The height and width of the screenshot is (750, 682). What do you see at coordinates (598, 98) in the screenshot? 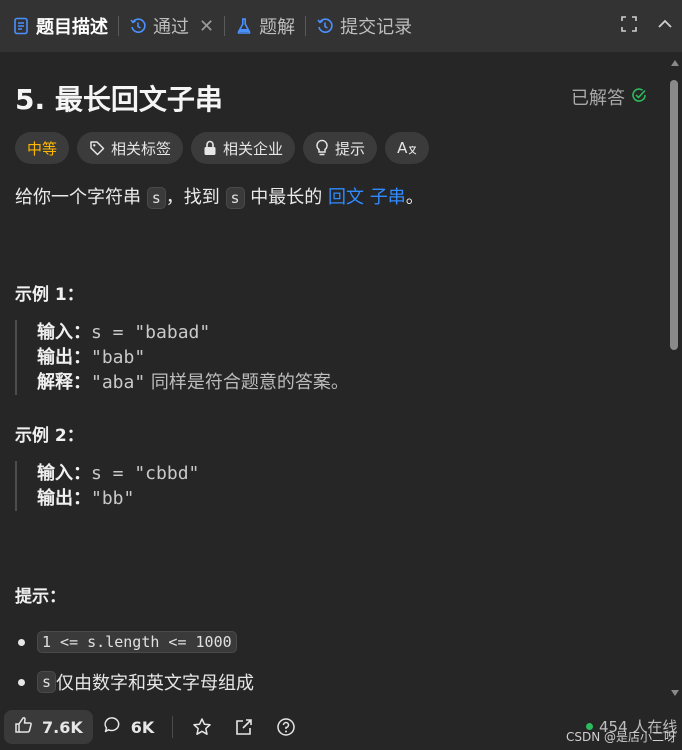
I see `solved-label: 已解答` at bounding box center [598, 98].